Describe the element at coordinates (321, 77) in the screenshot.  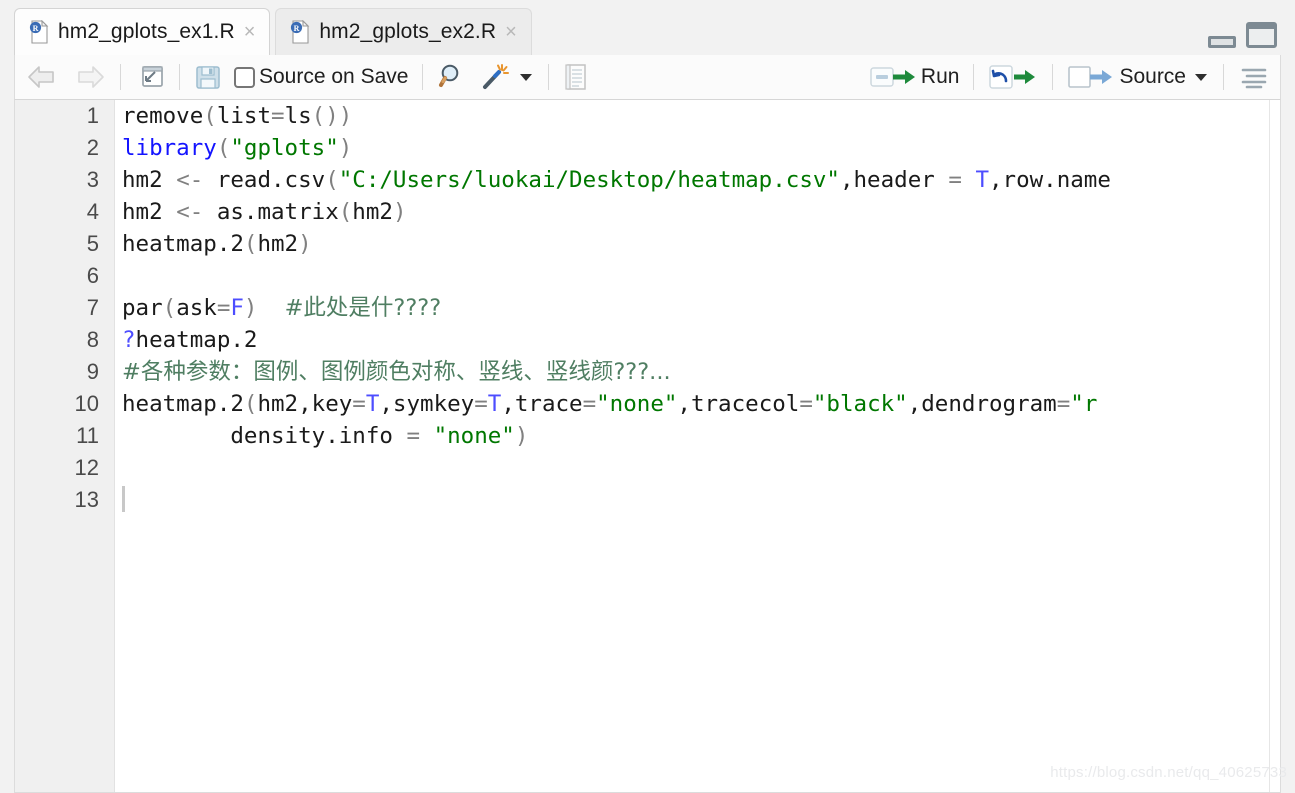
I see `source-on-save-checkbox: Source on Save` at that location.